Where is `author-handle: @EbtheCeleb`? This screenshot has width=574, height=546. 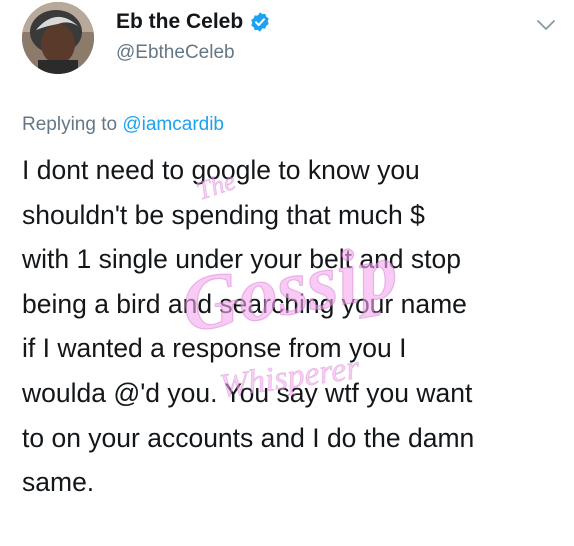 author-handle: @EbtheCeleb is located at coordinates (175, 53).